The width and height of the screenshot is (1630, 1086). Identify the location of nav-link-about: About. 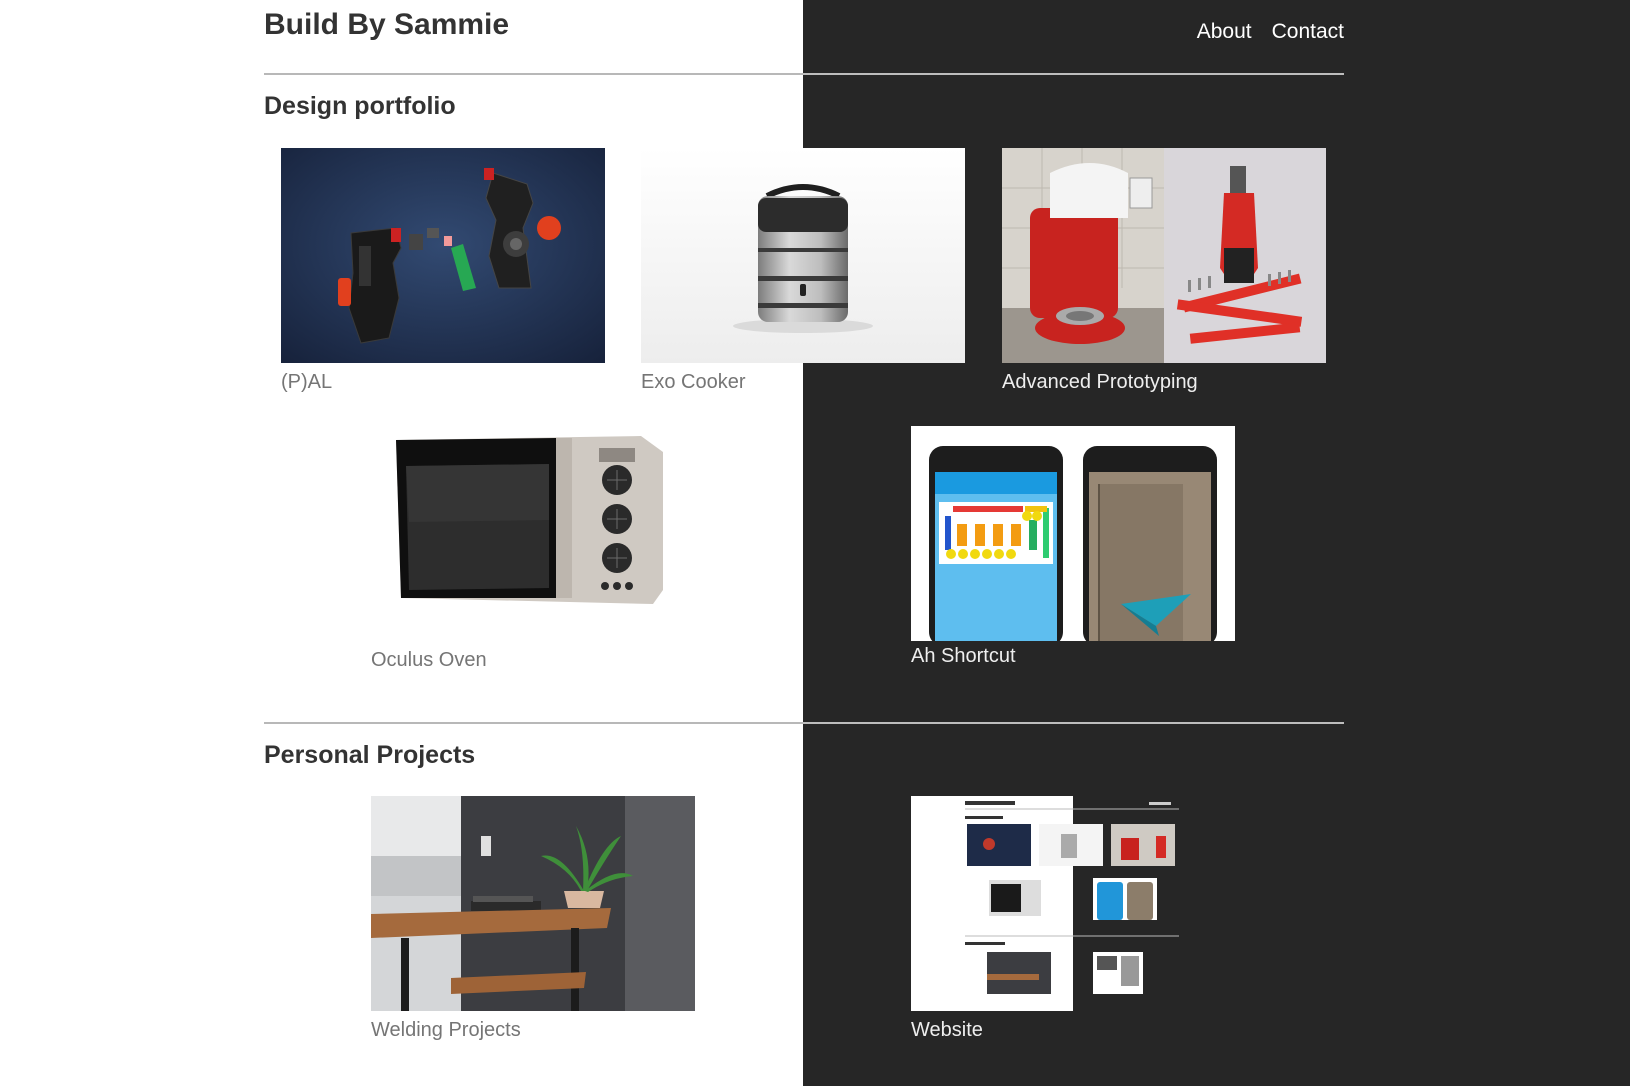
(1224, 32).